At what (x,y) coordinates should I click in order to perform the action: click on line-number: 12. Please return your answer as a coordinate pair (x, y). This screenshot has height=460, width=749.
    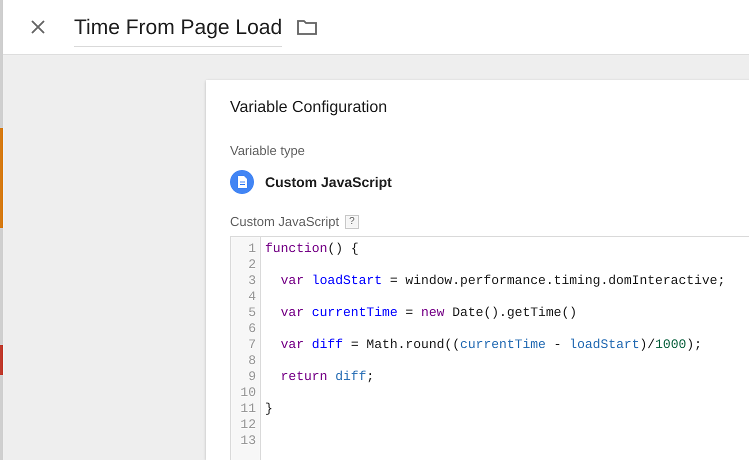
    Looking at the image, I should click on (248, 425).